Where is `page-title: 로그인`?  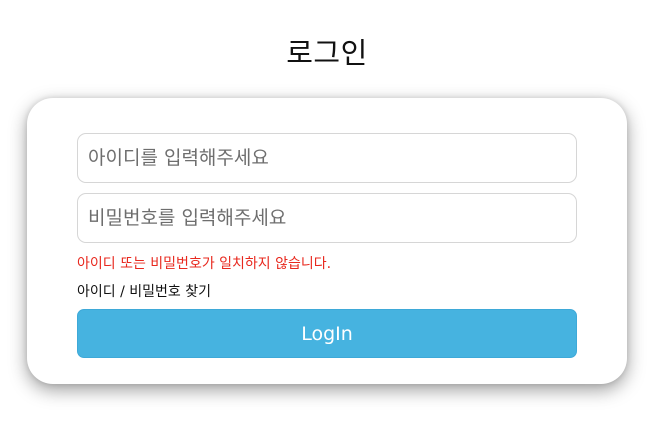
page-title: 로그인 is located at coordinates (327, 53).